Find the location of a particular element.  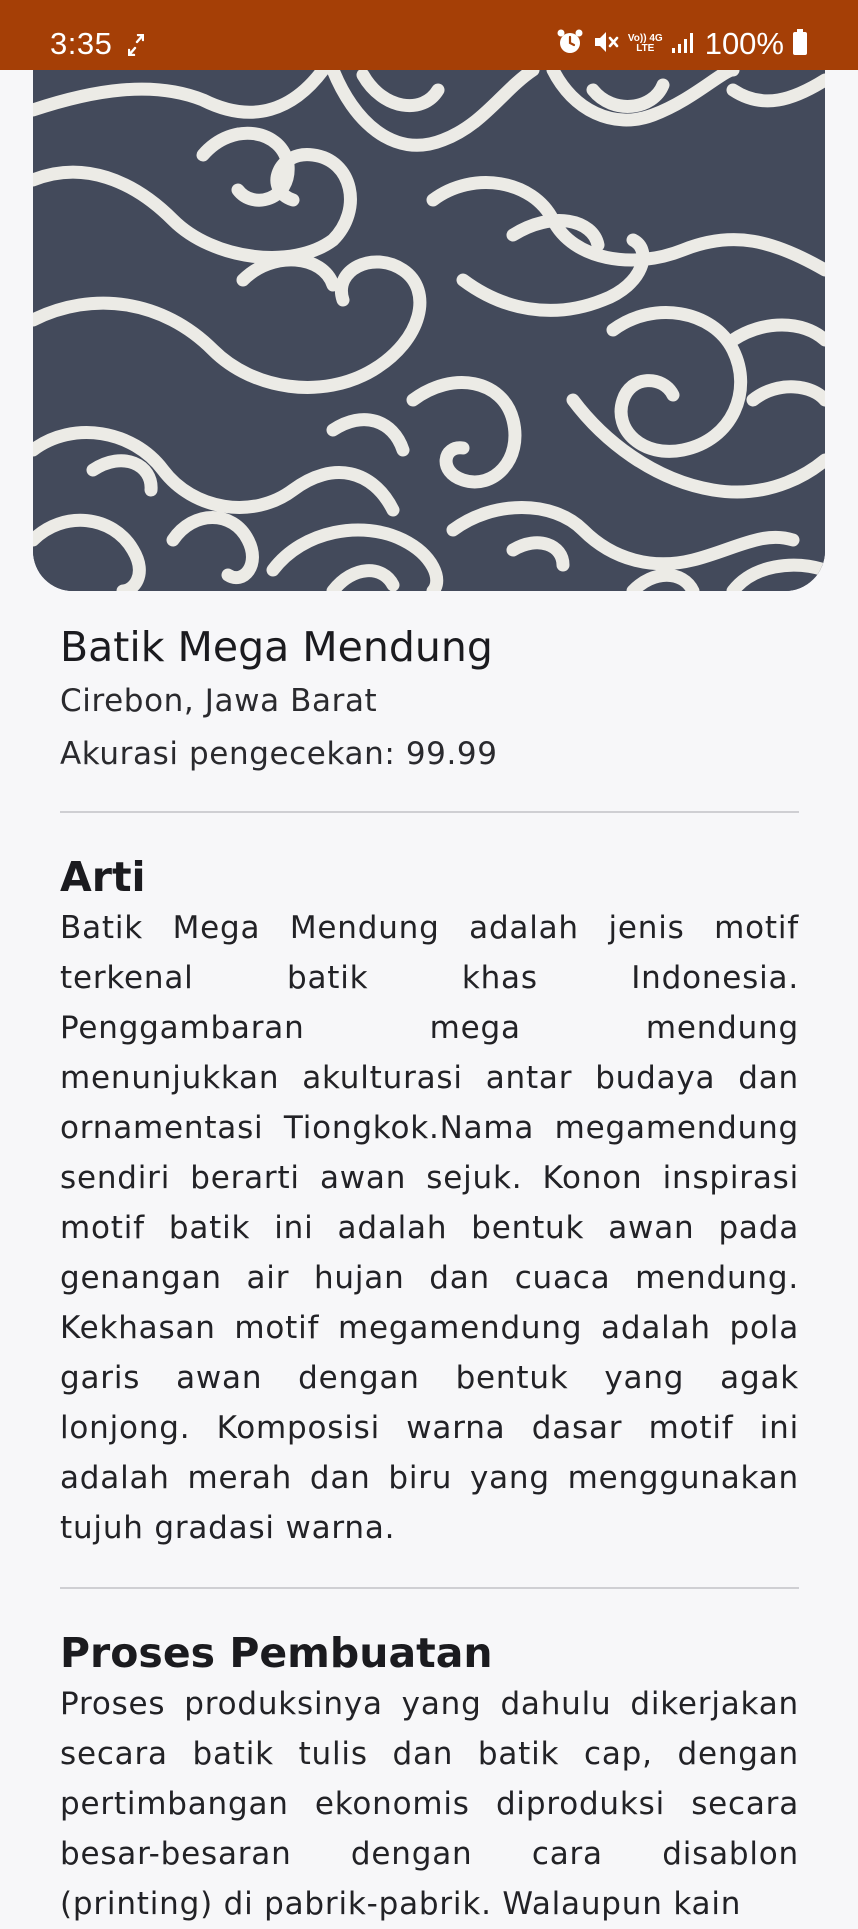

mute-icon is located at coordinates (606, 44).